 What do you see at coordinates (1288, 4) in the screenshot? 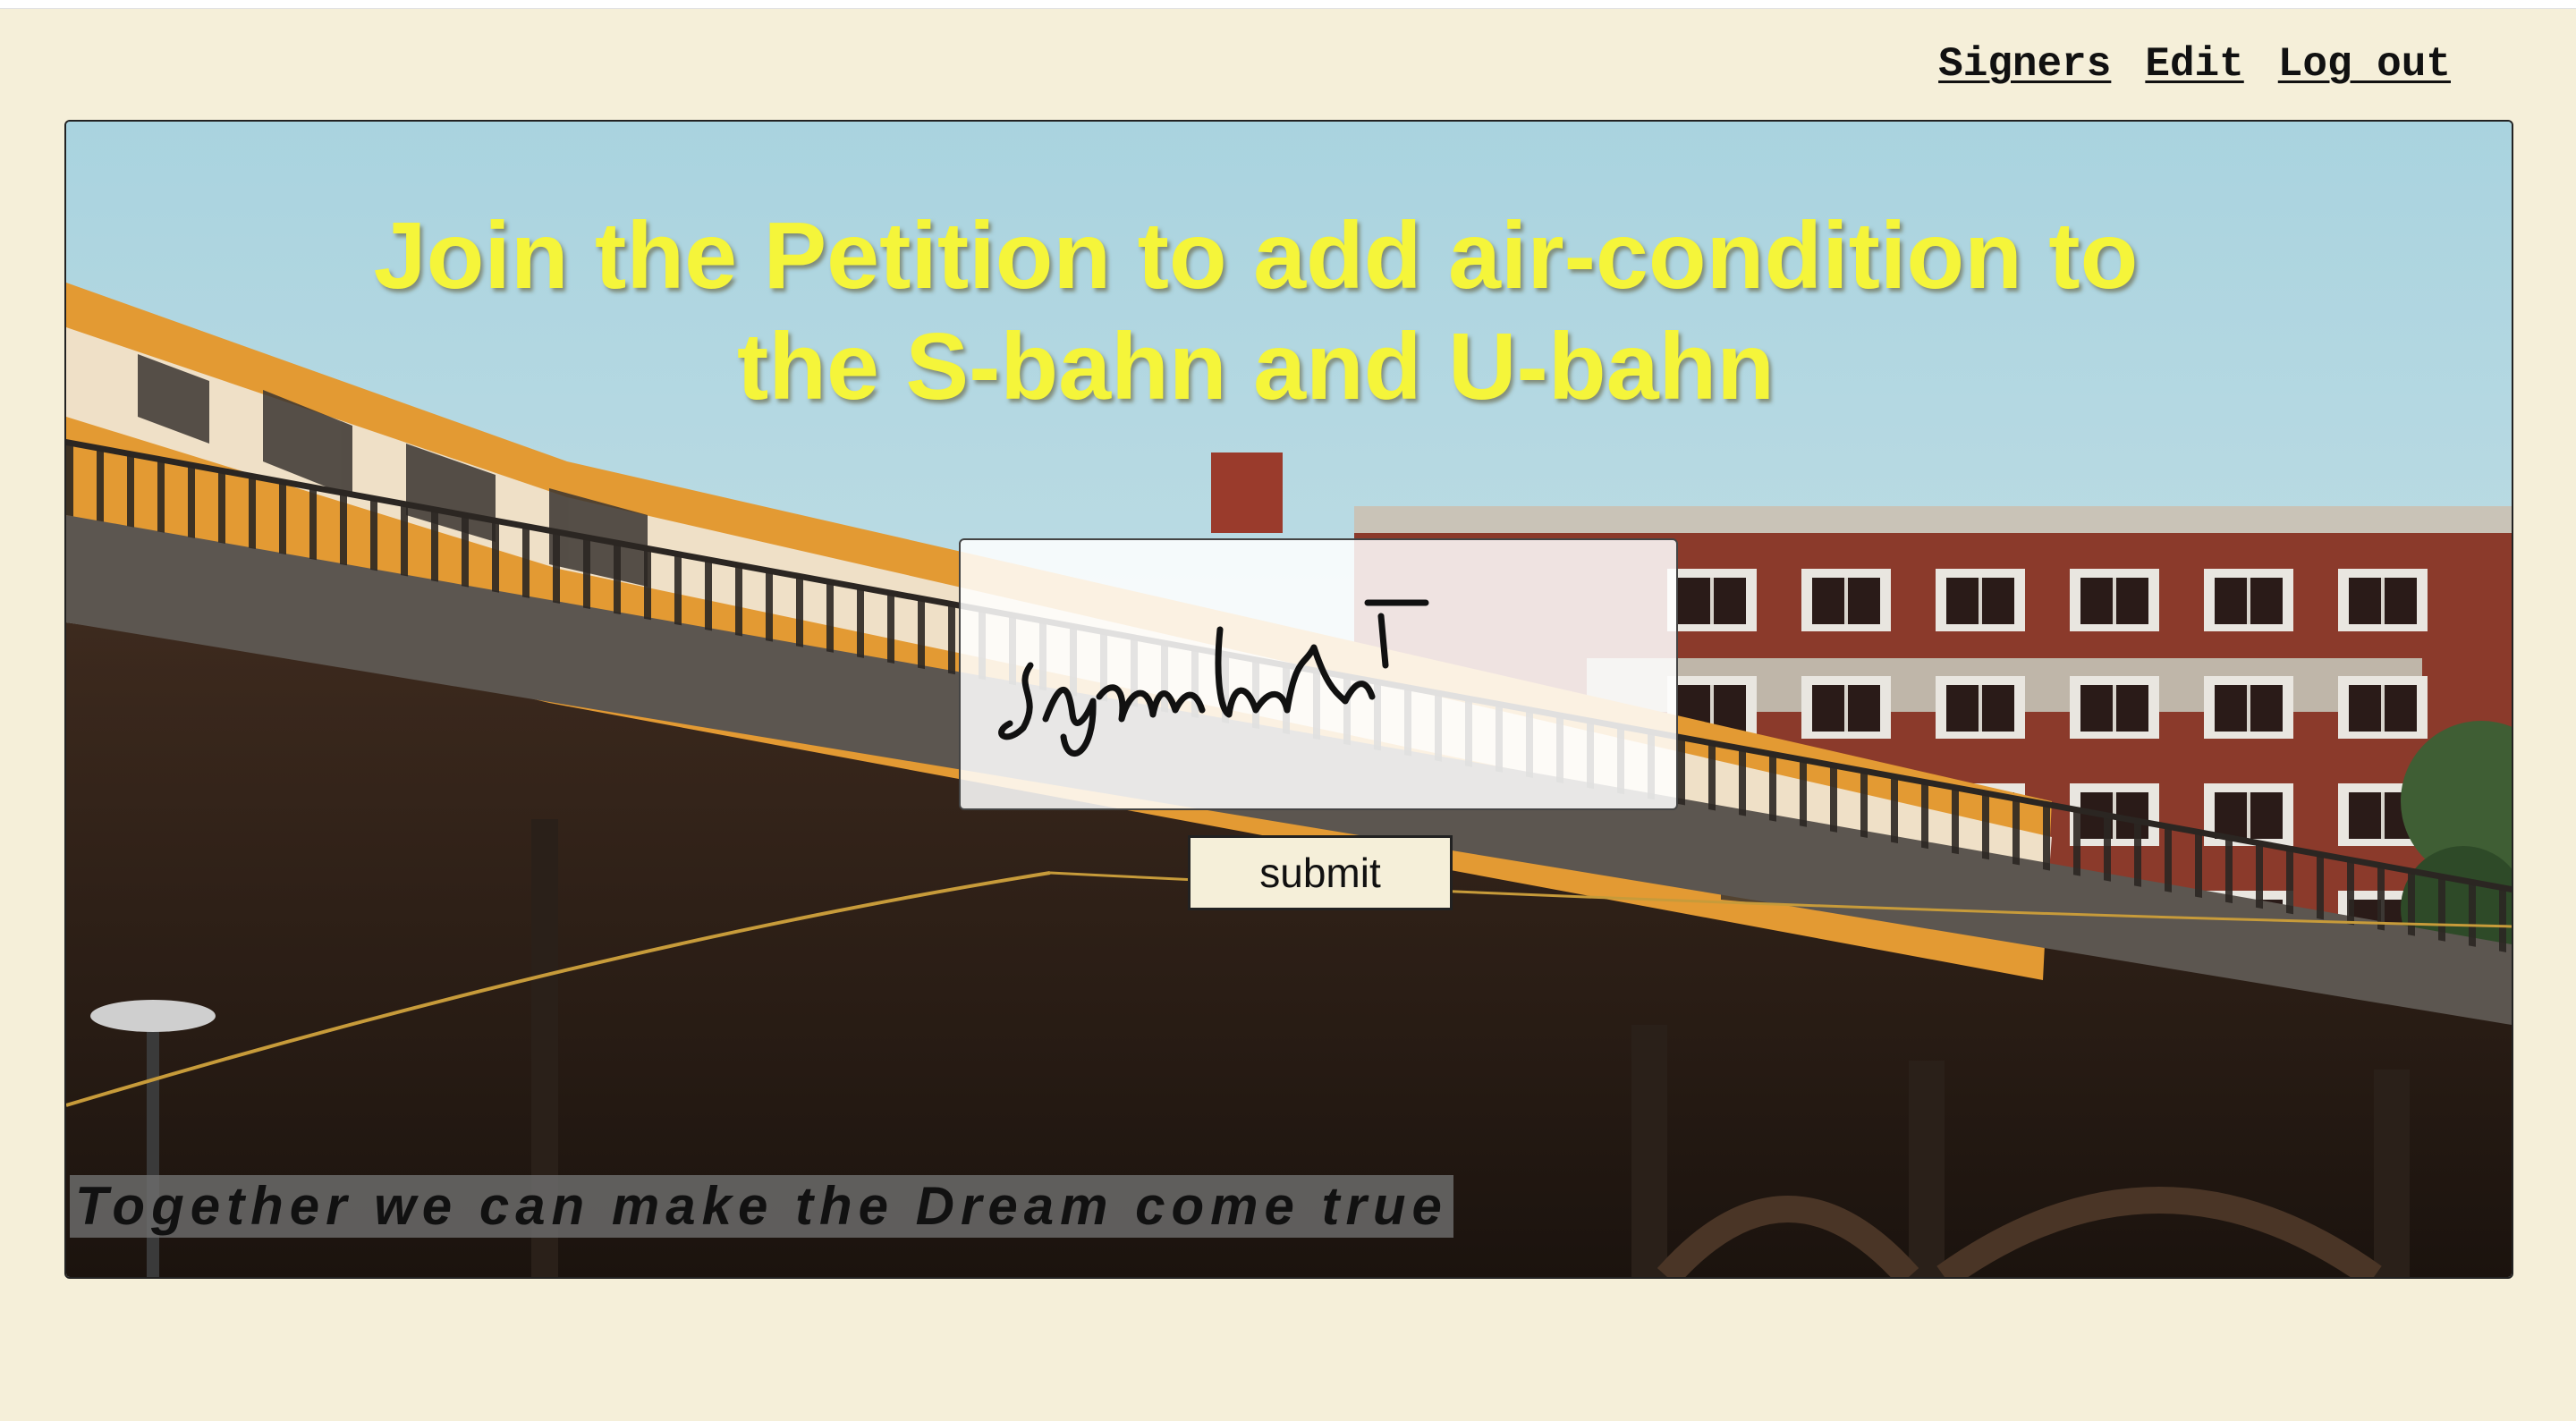
I see `browser-top-edge` at bounding box center [1288, 4].